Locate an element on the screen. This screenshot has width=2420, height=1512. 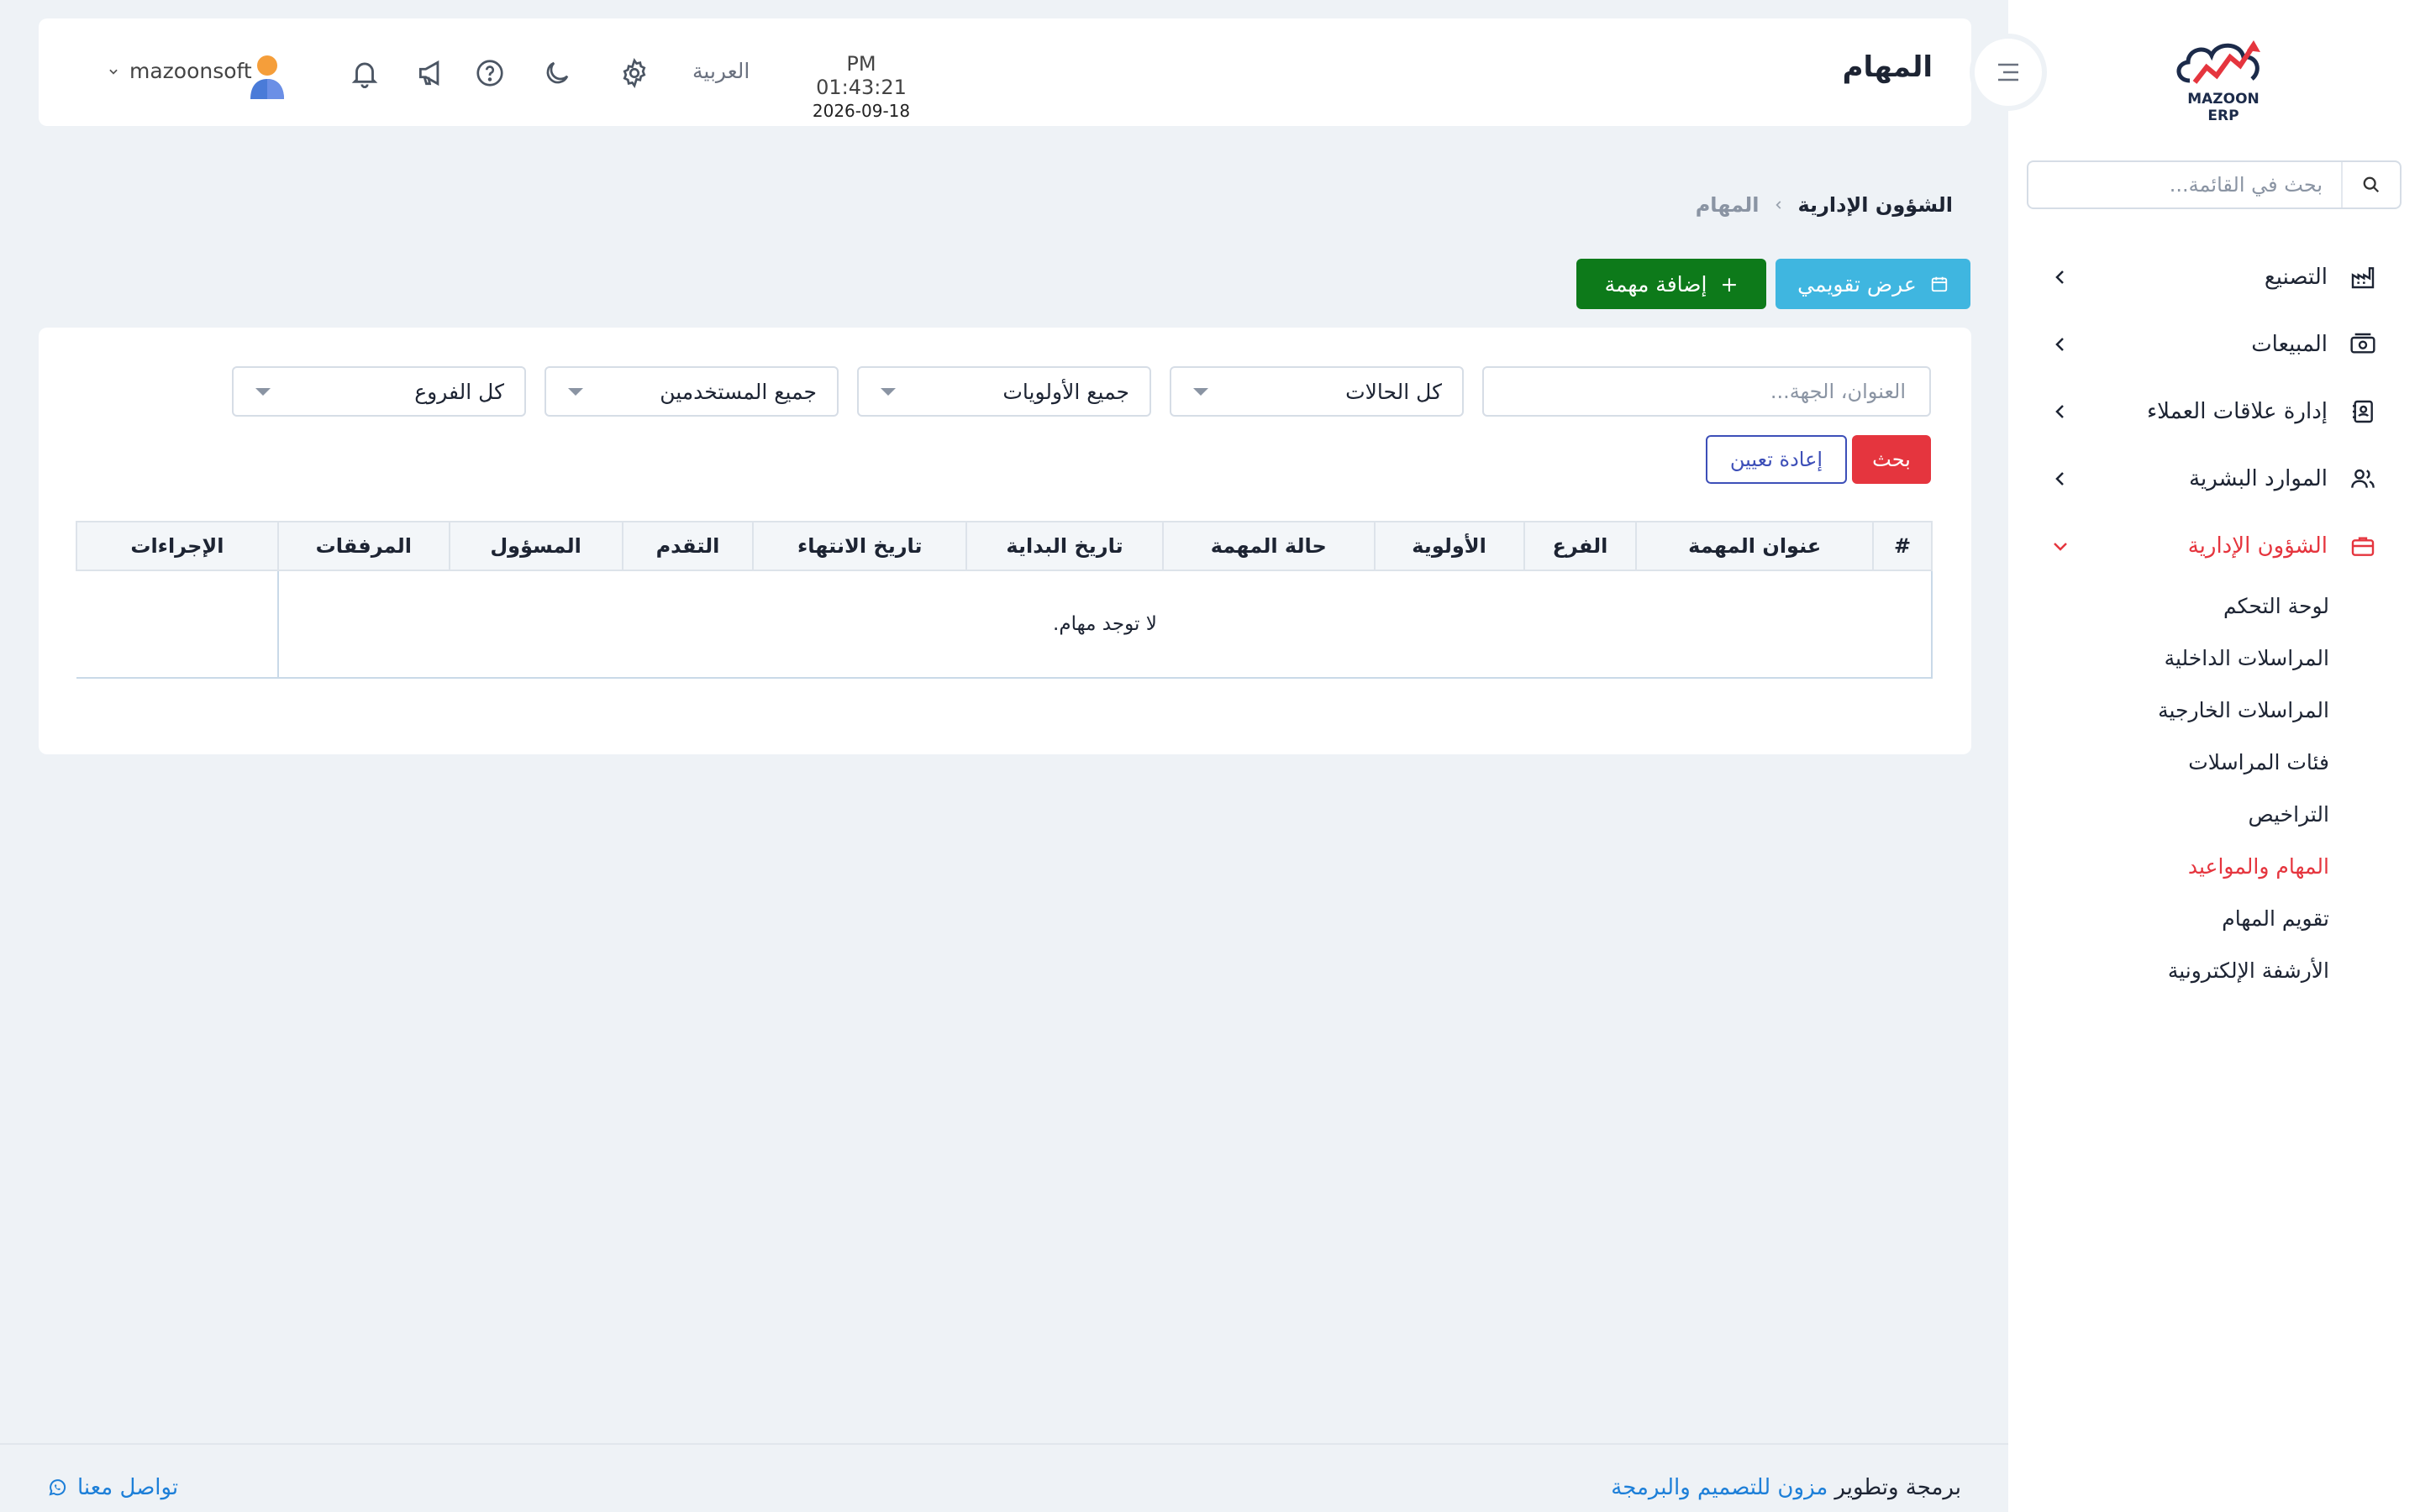
sidebar-toggle-button is located at coordinates (2008, 72).